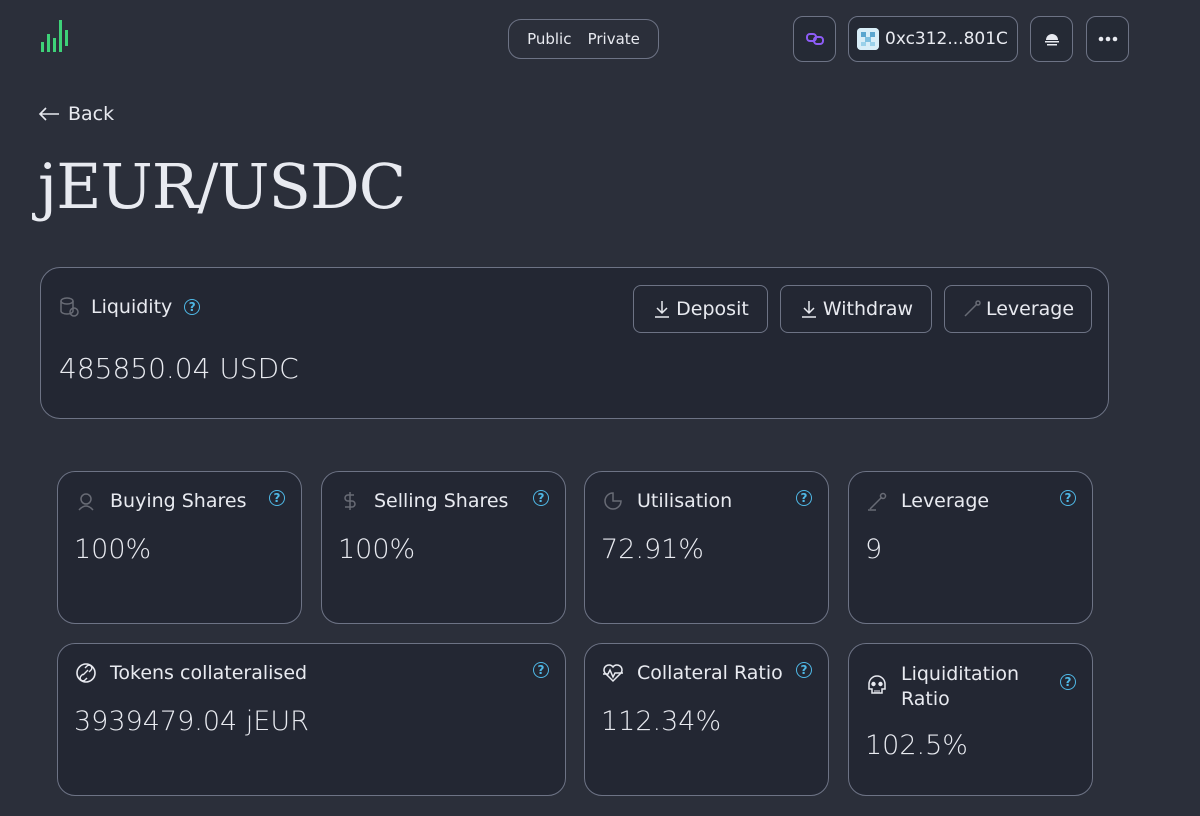 The width and height of the screenshot is (1200, 816). What do you see at coordinates (661, 721) in the screenshot?
I see `collateral-ratio-value: 112.34%` at bounding box center [661, 721].